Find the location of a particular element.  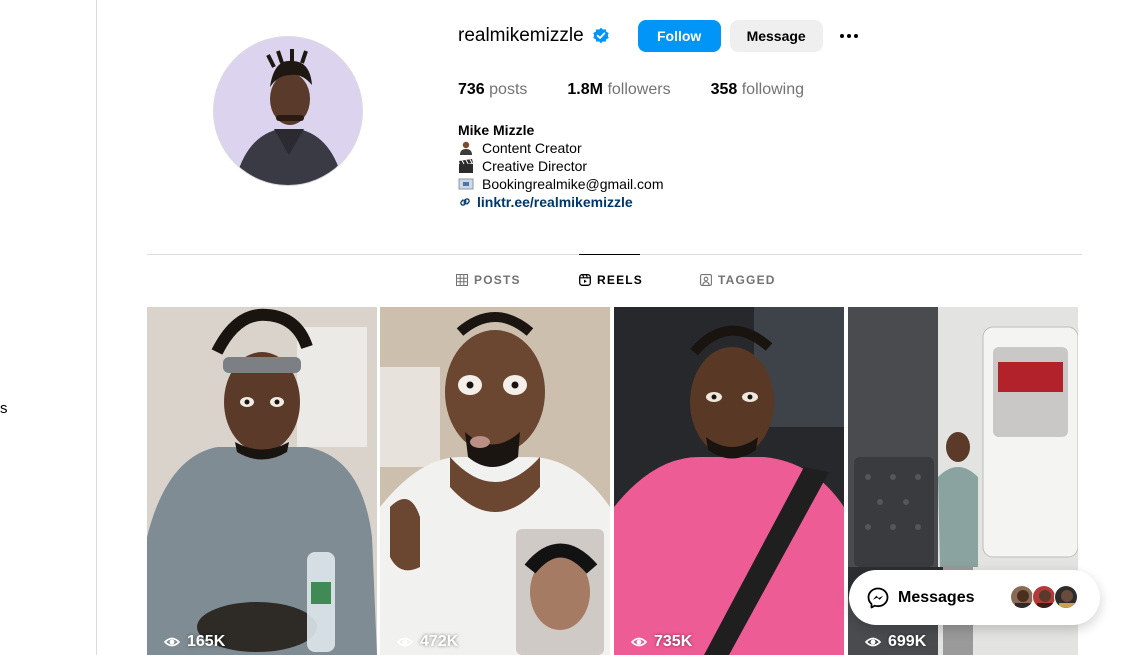

messages-label: Messages is located at coordinates (936, 597).